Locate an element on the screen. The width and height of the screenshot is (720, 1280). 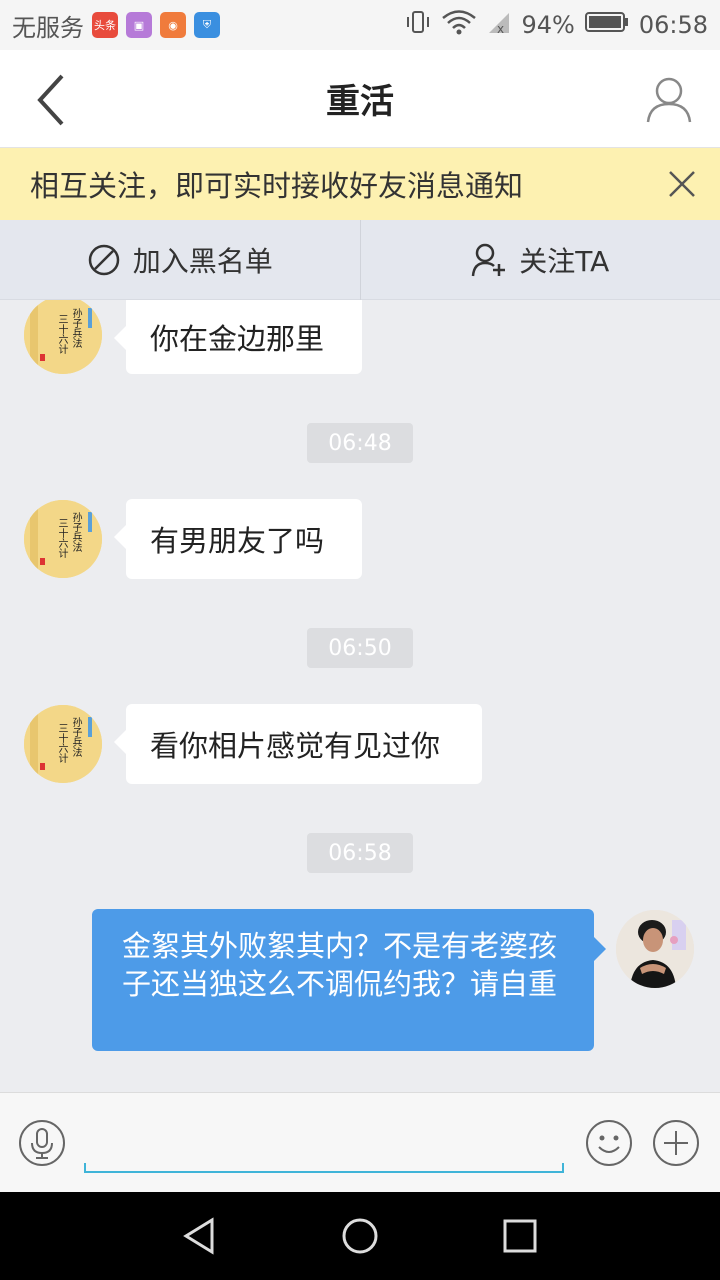
message-text: 看你相片感觉有见过你 is located at coordinates (295, 746).